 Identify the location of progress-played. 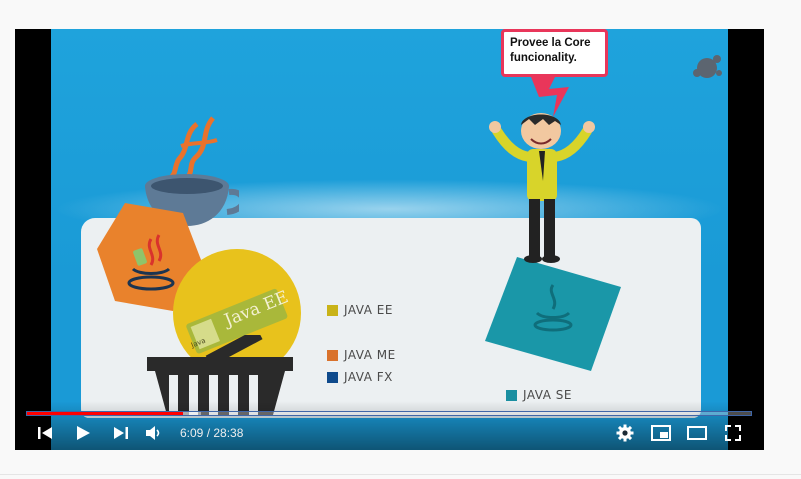
(105, 413).